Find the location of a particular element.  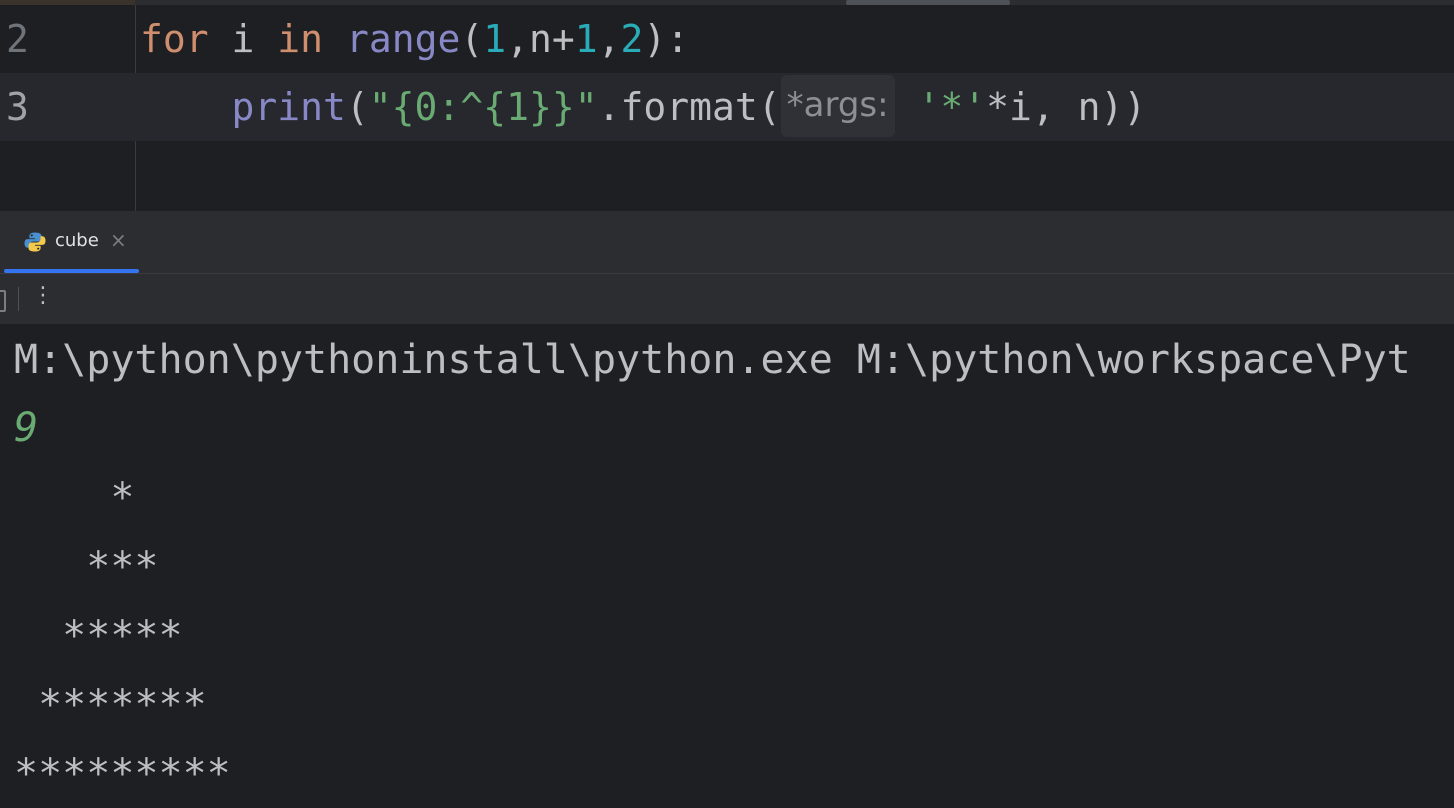

python-icon is located at coordinates (35, 242).